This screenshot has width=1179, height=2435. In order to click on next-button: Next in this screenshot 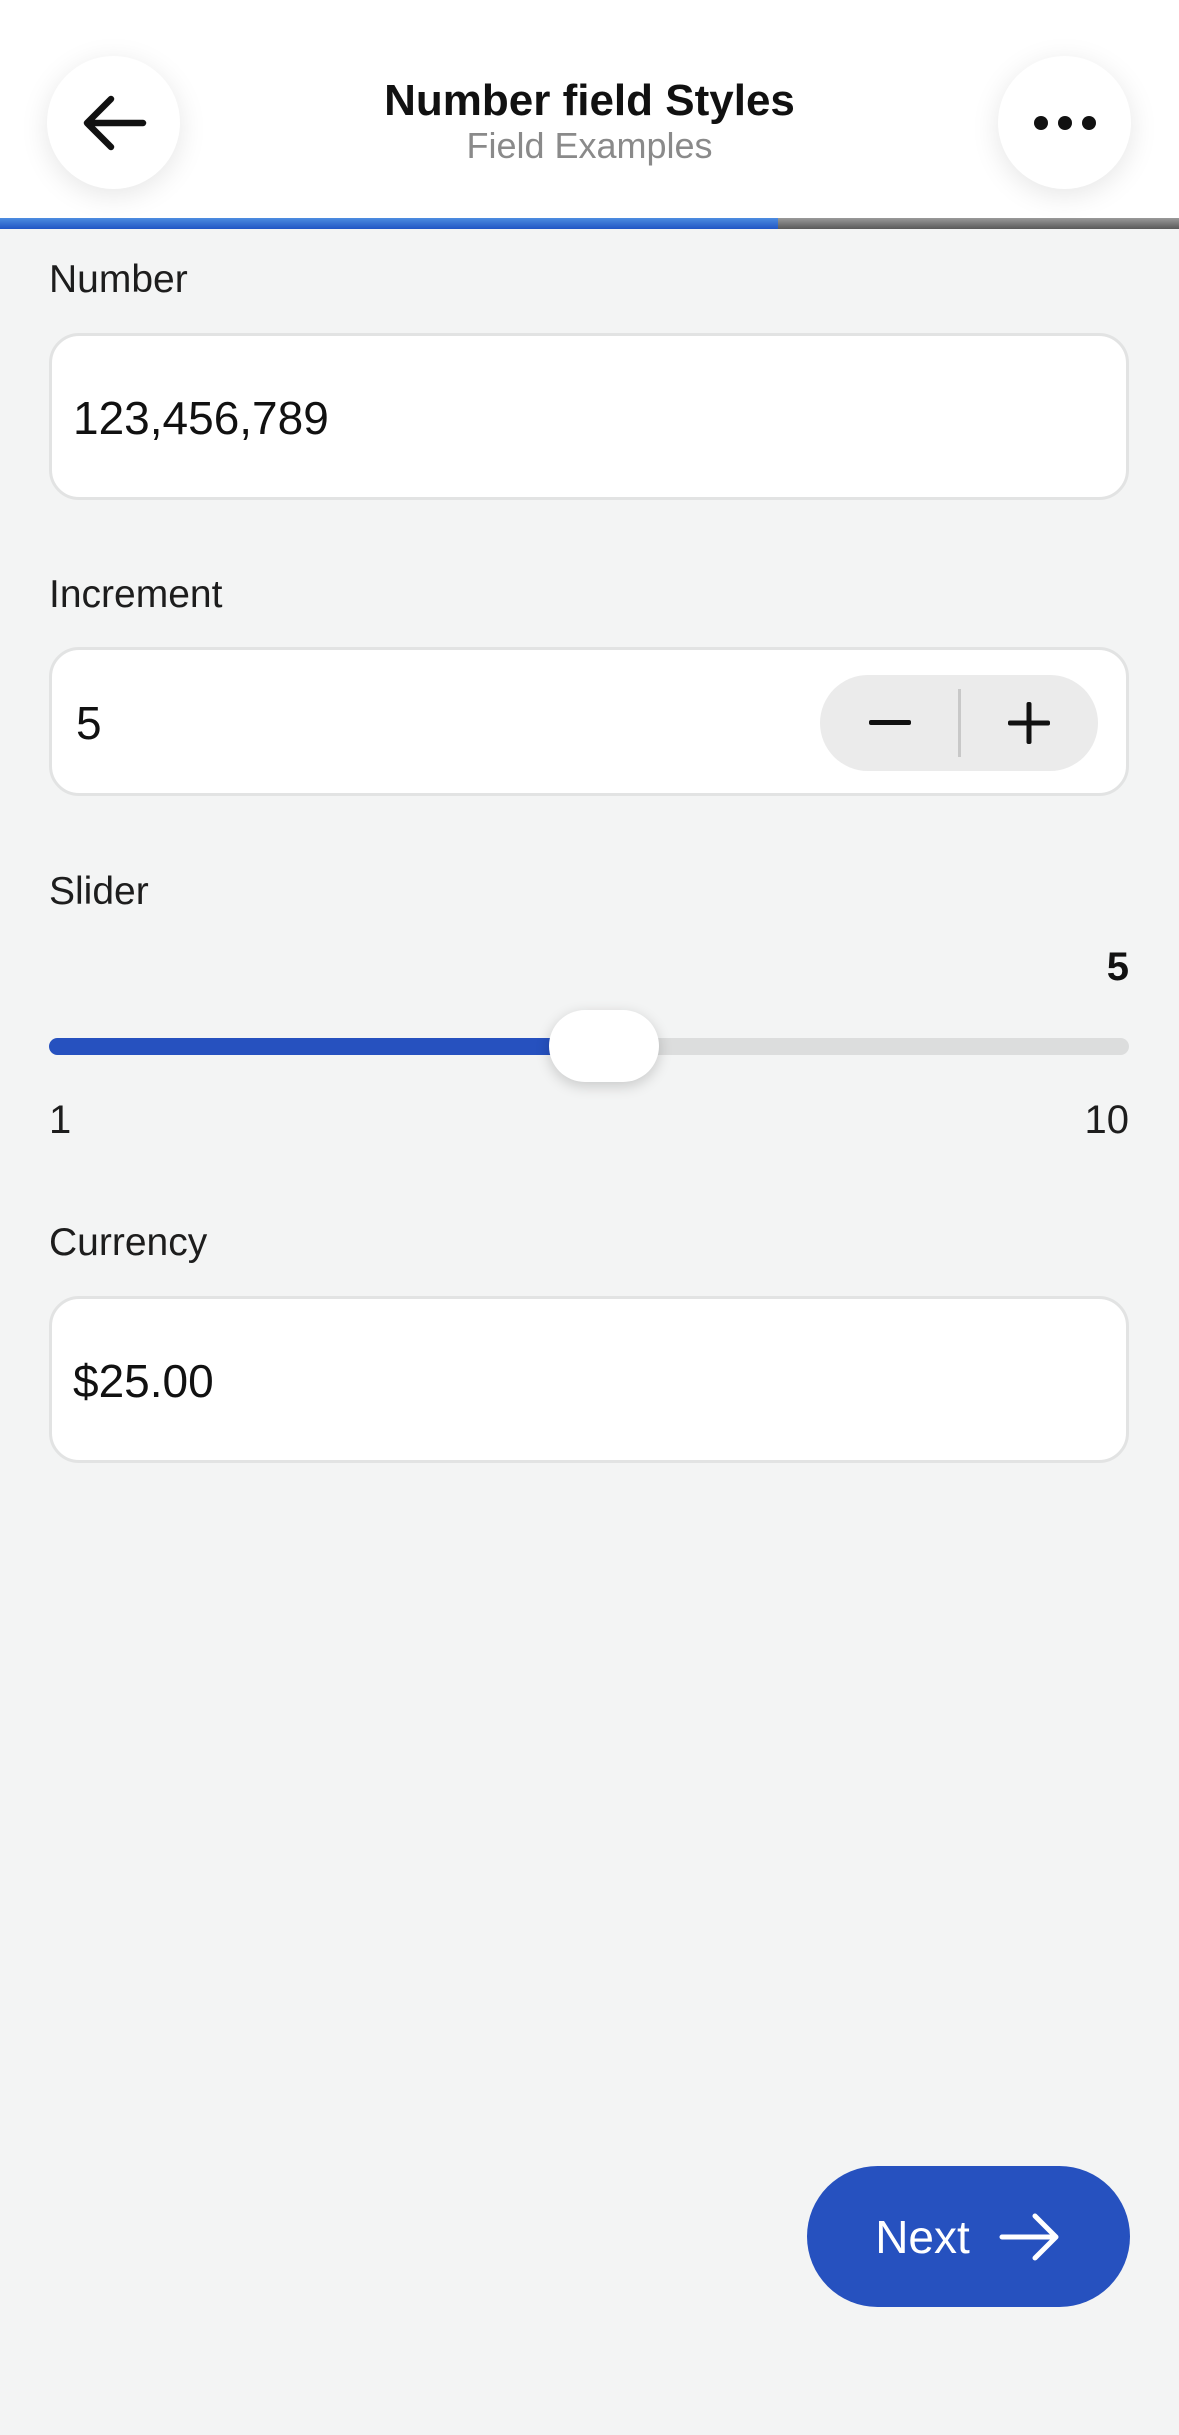, I will do `click(968, 2236)`.